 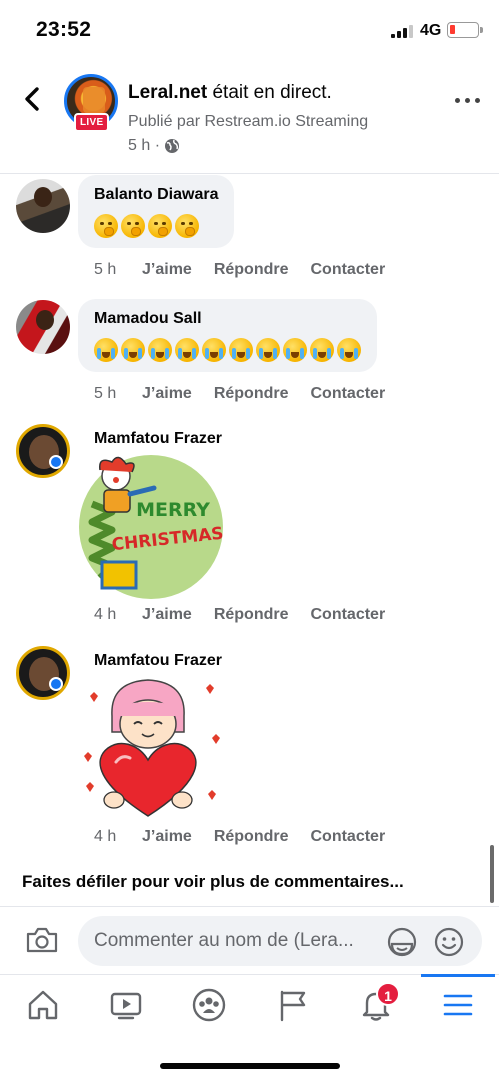 I want to click on comment-bubble: Mamadou Sall, so click(x=227, y=335).